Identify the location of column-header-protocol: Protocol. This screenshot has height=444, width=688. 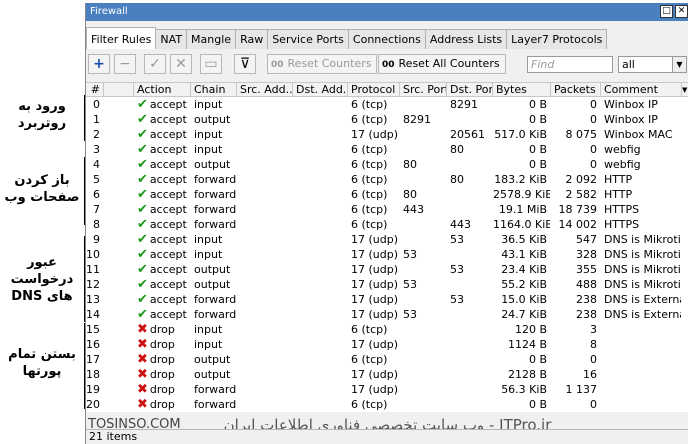
(374, 89).